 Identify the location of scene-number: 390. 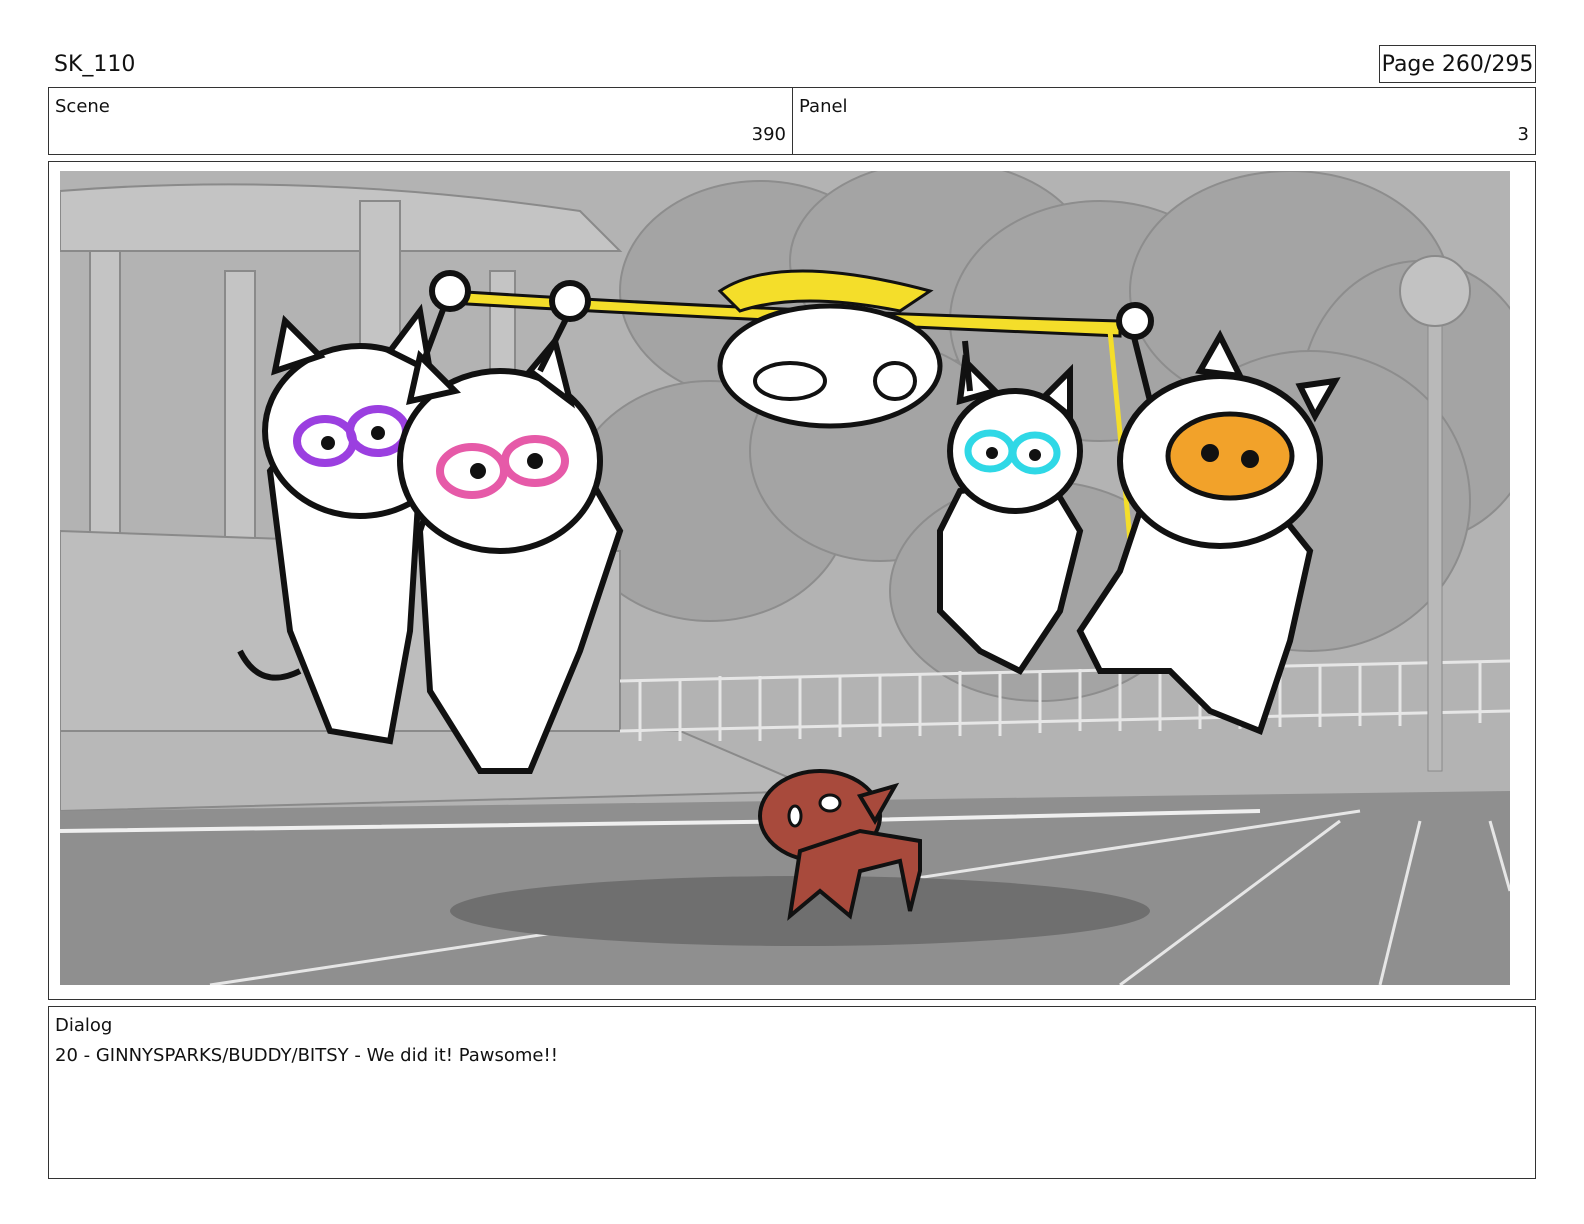
(768, 134).